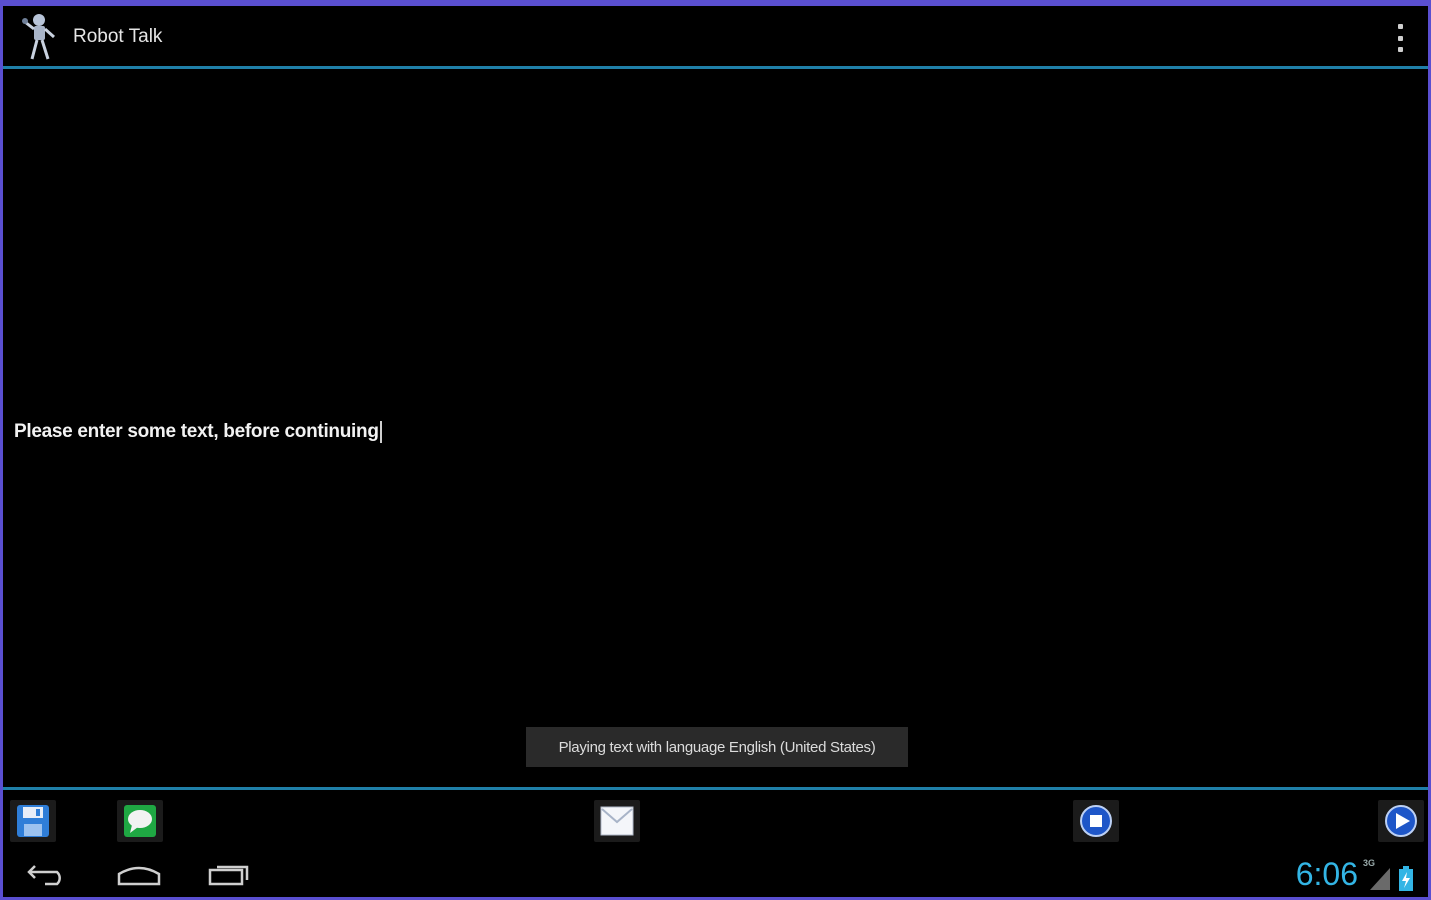 This screenshot has height=900, width=1431. Describe the element at coordinates (715, 874) in the screenshot. I see `system-nav-bar: 6:06 3G` at that location.